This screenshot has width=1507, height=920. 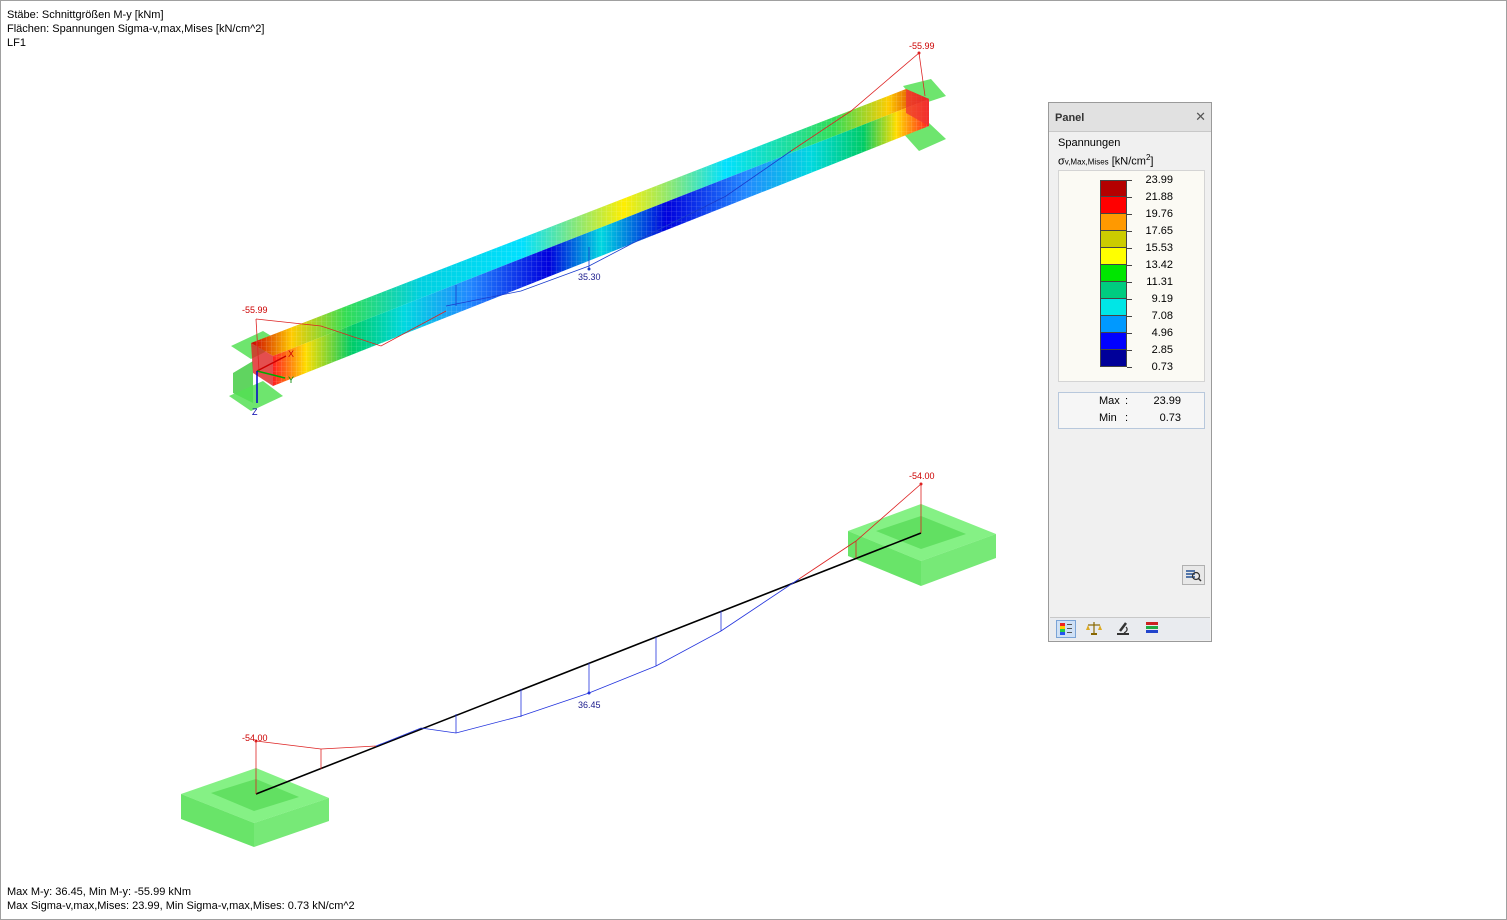 I want to click on color-scale-icon, so click(x=1066, y=629).